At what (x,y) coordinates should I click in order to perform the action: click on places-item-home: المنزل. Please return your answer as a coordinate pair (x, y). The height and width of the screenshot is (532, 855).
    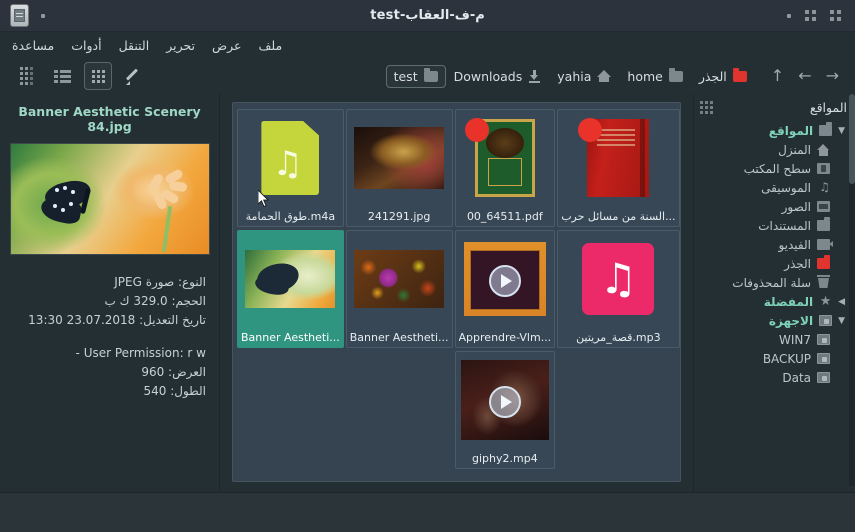
    Looking at the image, I should click on (773, 149).